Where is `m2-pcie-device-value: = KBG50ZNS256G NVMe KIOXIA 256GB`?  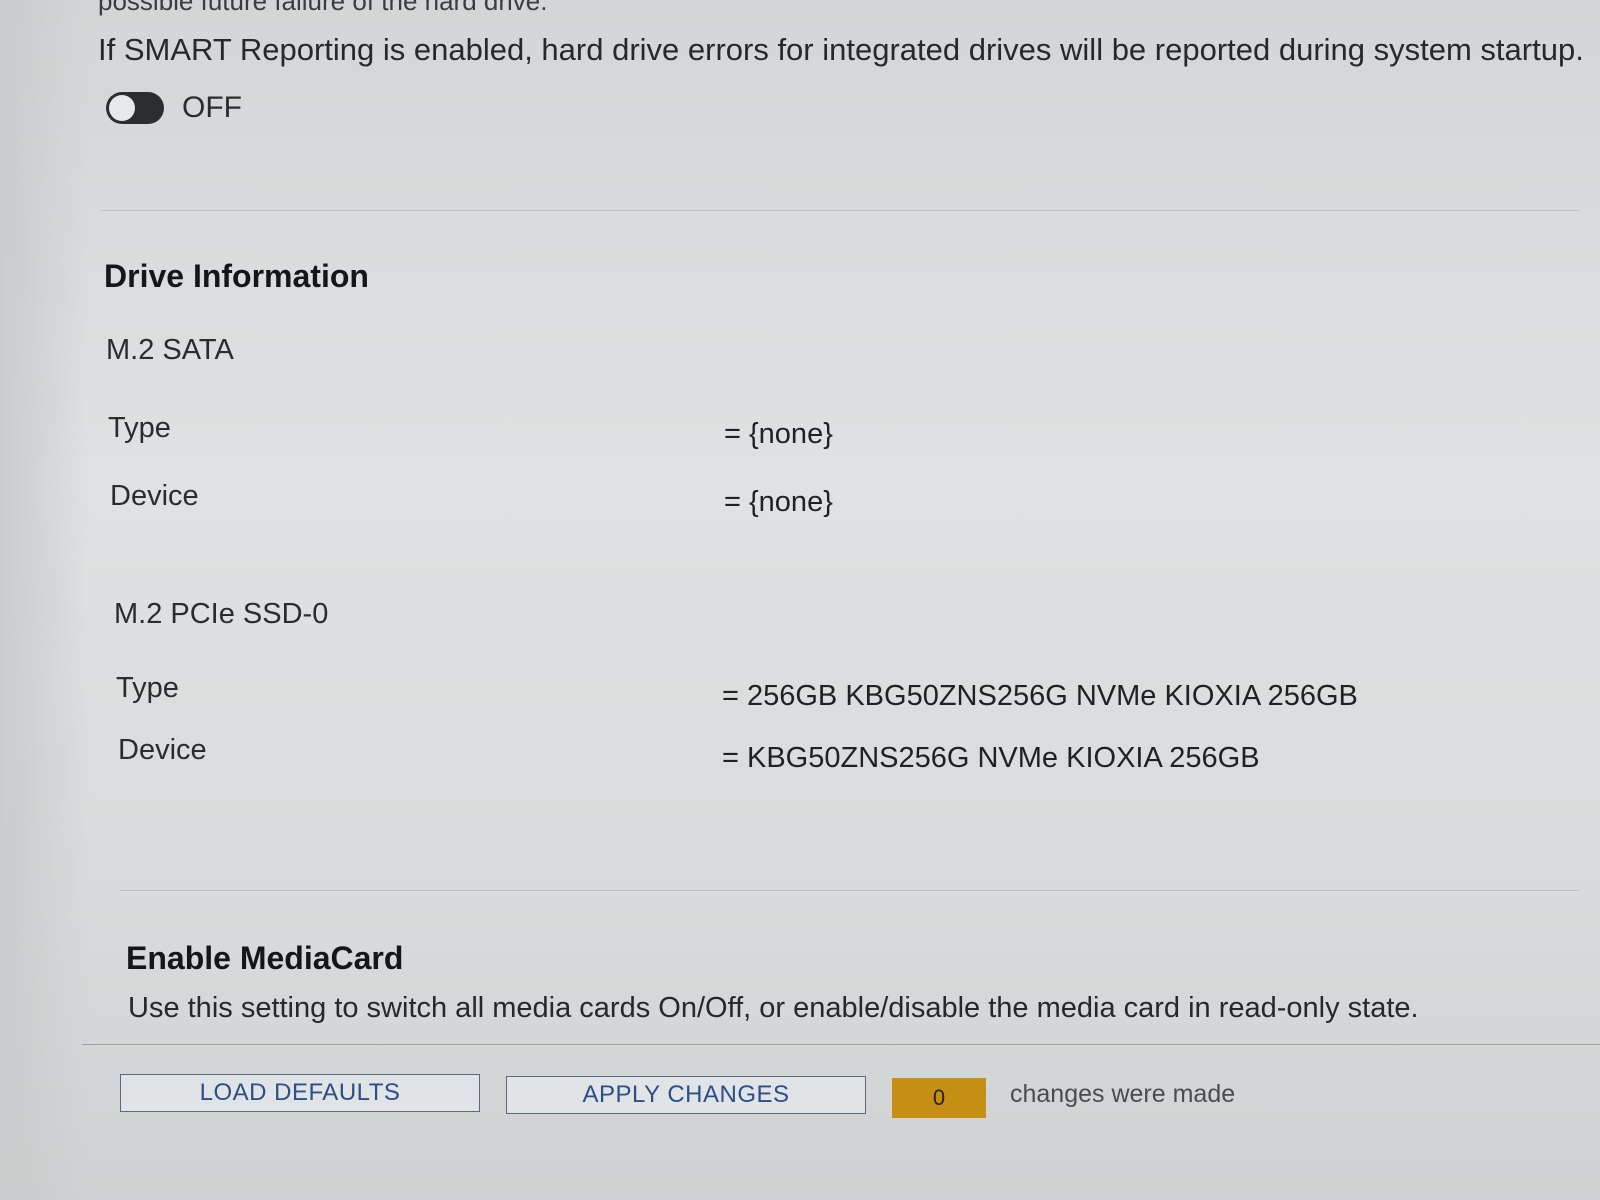
m2-pcie-device-value: = KBG50ZNS256G NVMe KIOXIA 256GB is located at coordinates (991, 758).